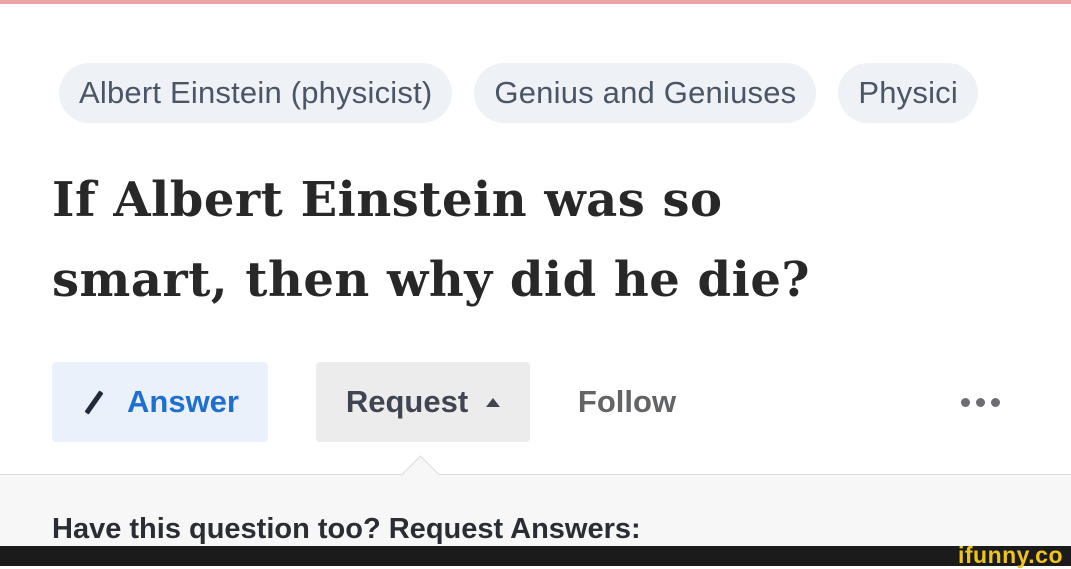  I want to click on request-button-label: Request, so click(407, 401).